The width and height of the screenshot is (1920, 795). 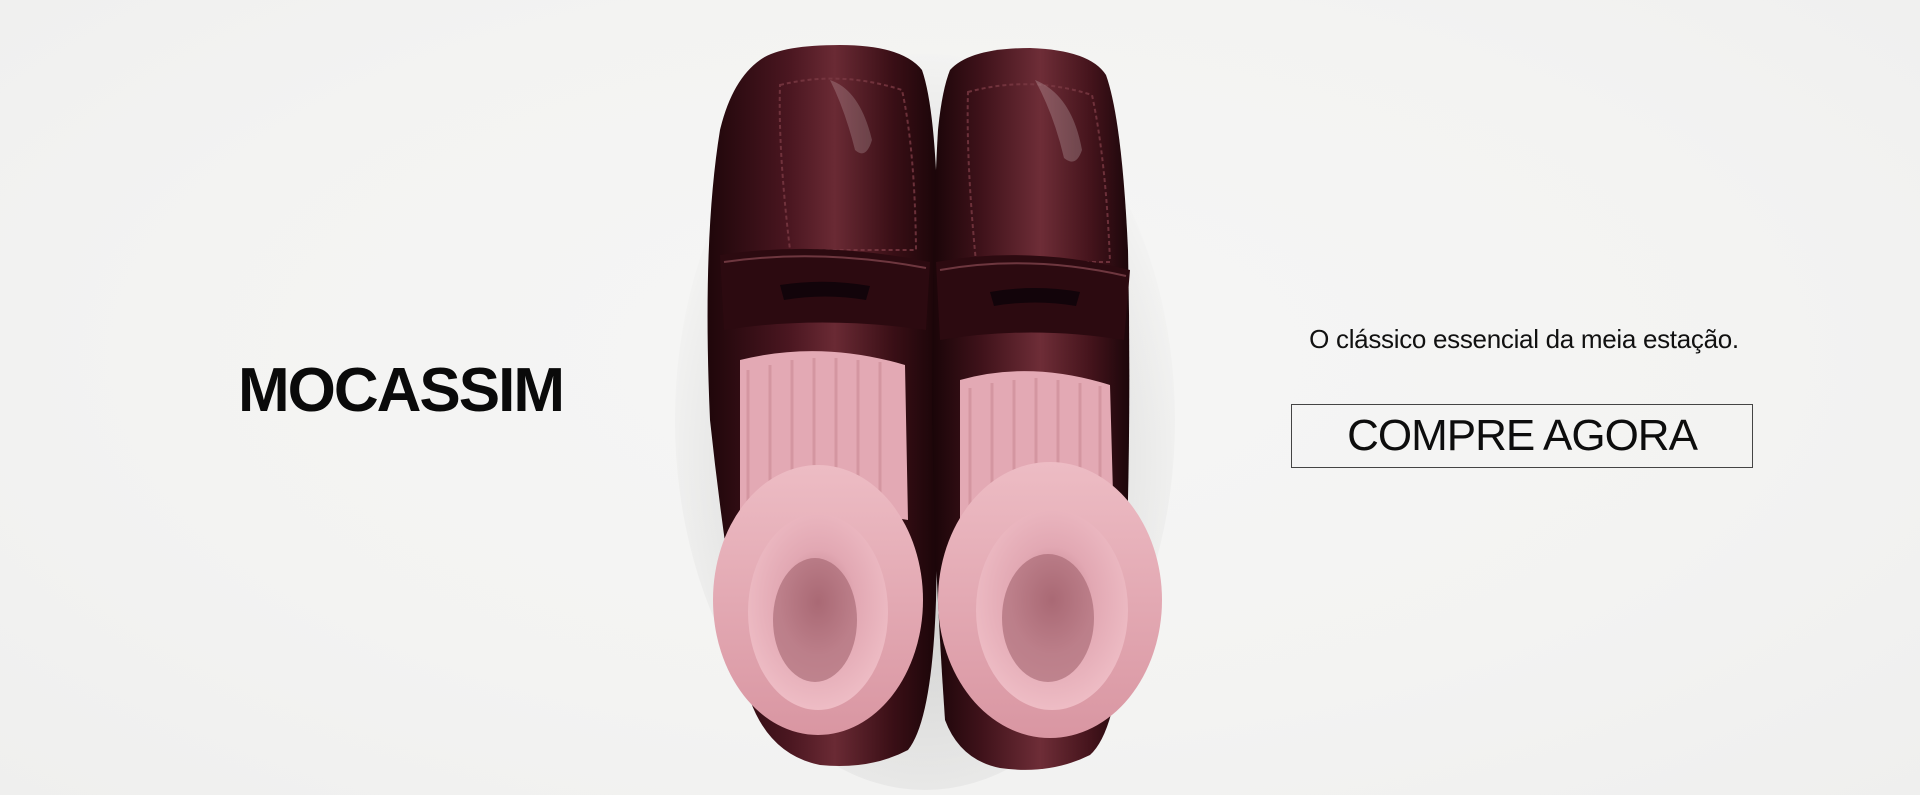 What do you see at coordinates (401, 390) in the screenshot?
I see `banner-title: MOCASSIM` at bounding box center [401, 390].